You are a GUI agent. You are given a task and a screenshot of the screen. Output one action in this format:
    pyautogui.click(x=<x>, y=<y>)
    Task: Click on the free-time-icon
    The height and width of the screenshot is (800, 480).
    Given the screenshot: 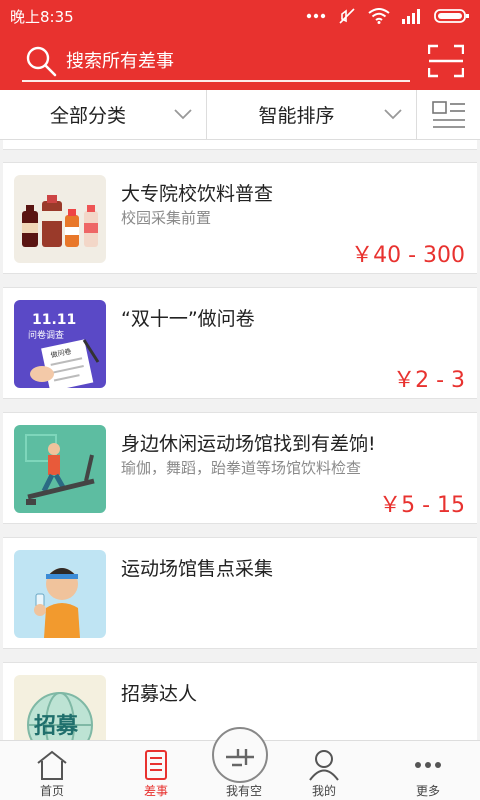 What is the action you would take?
    pyautogui.click(x=240, y=758)
    